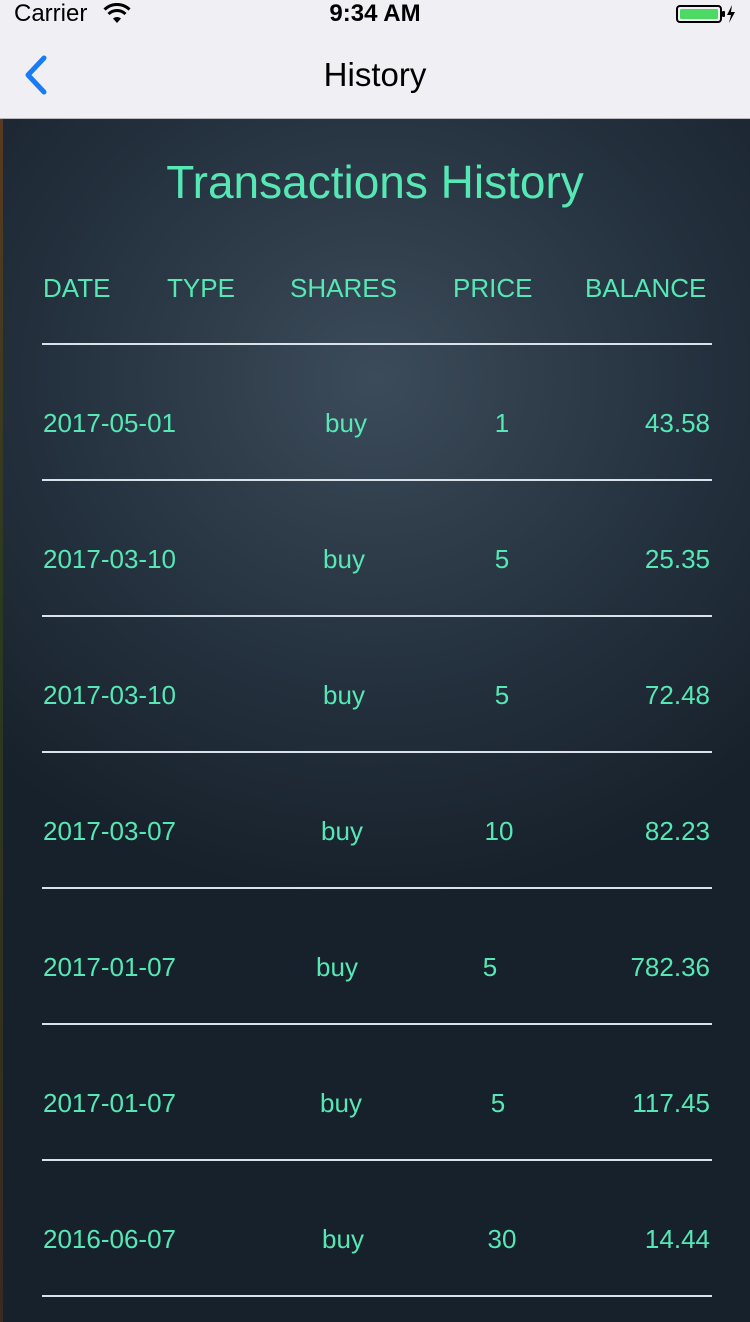  I want to click on page-title: Transactions History, so click(375, 182).